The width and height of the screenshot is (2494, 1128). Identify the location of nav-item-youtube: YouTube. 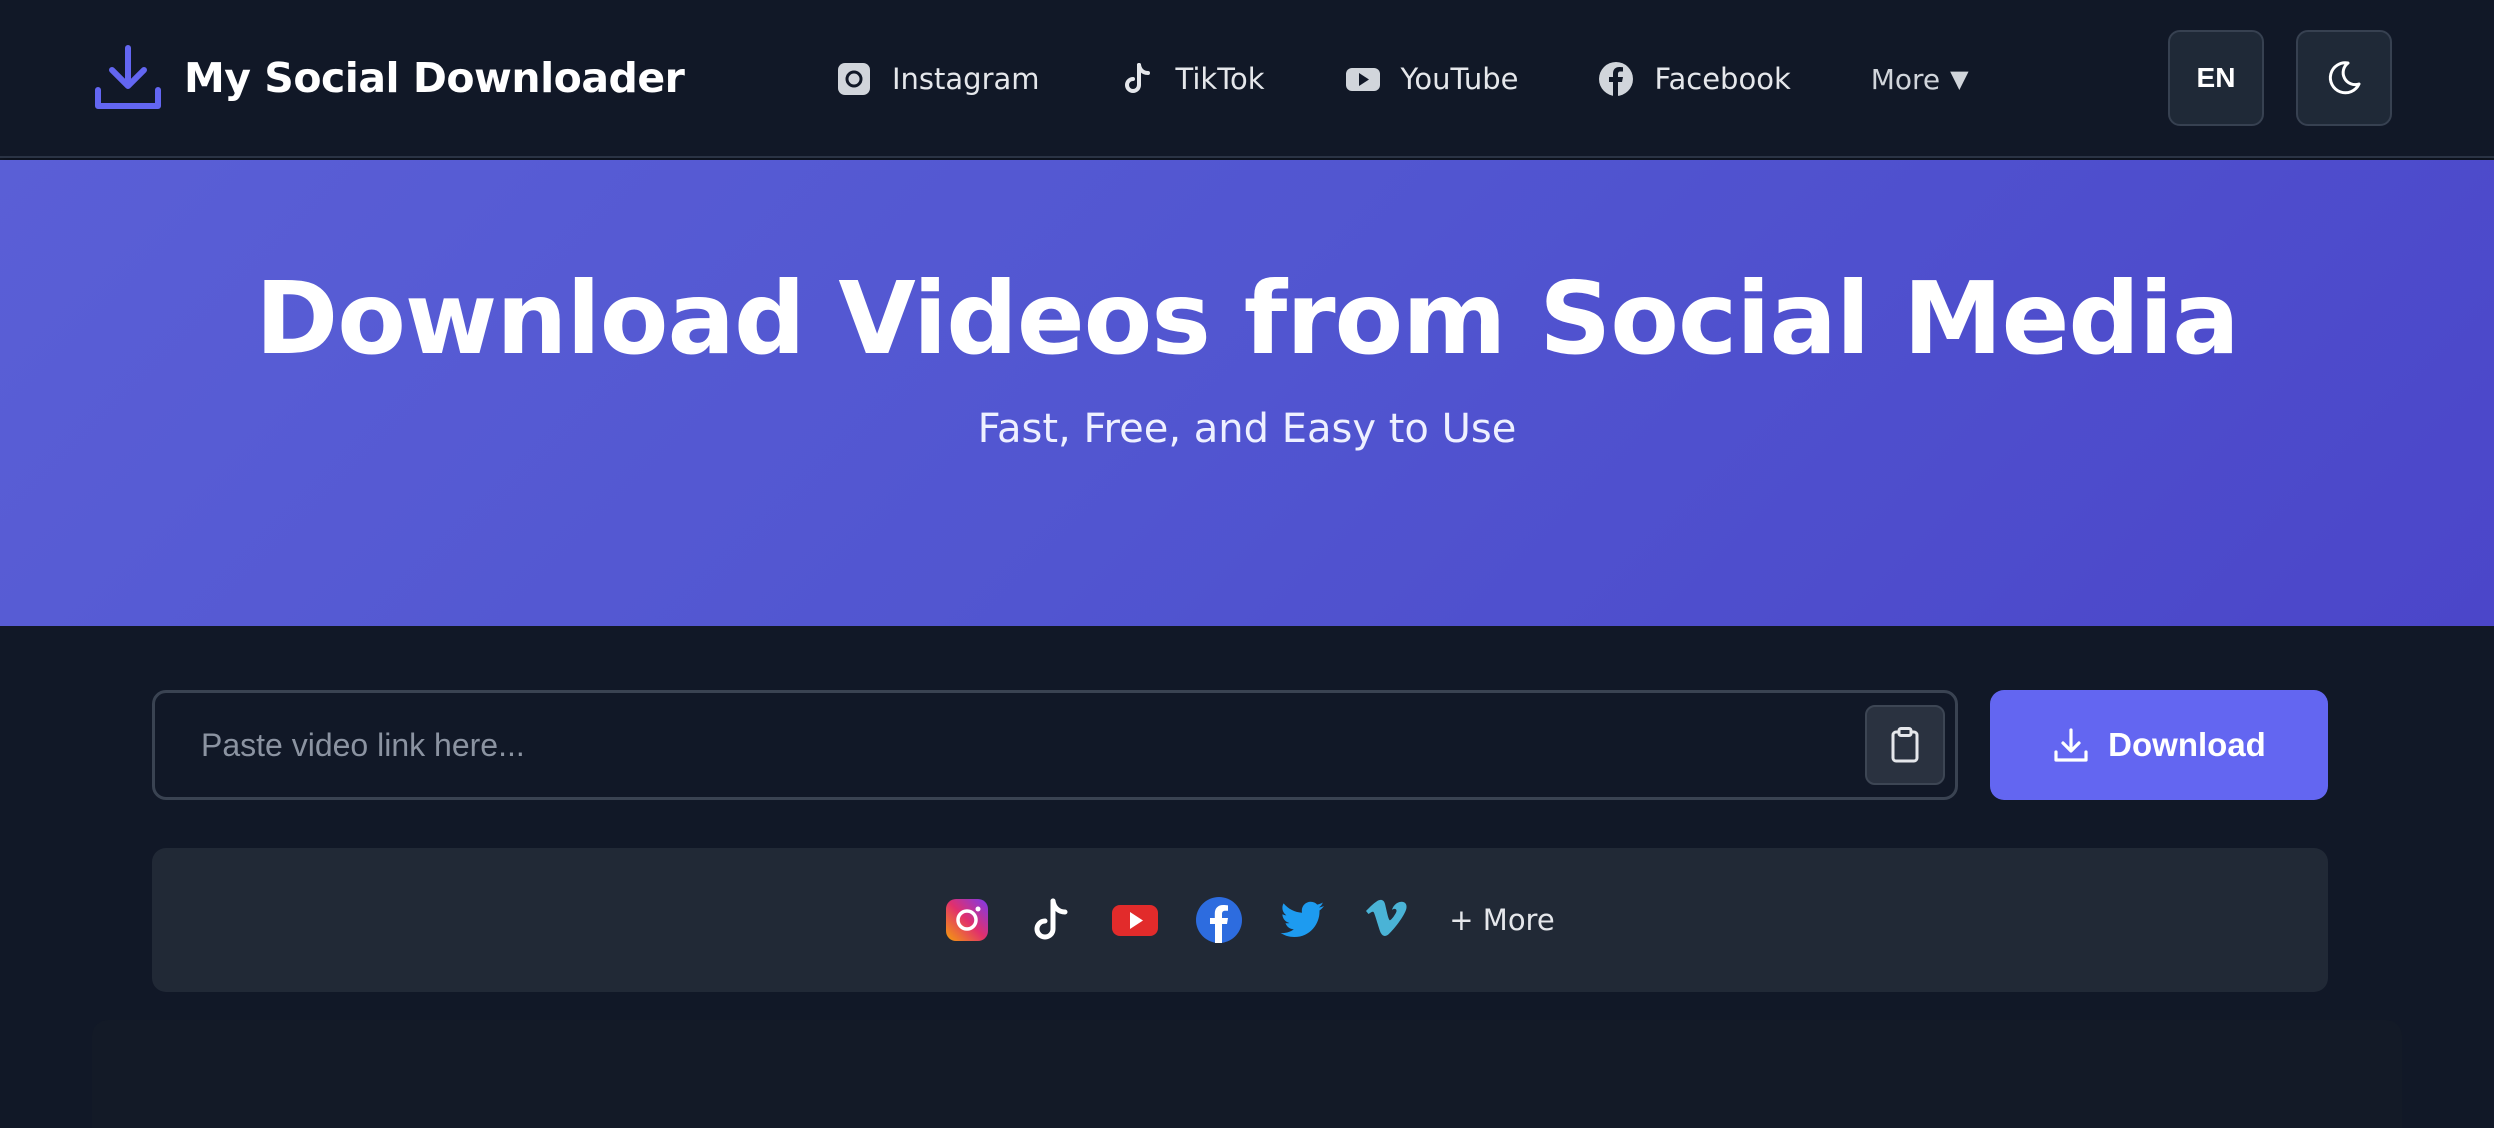
(1432, 79).